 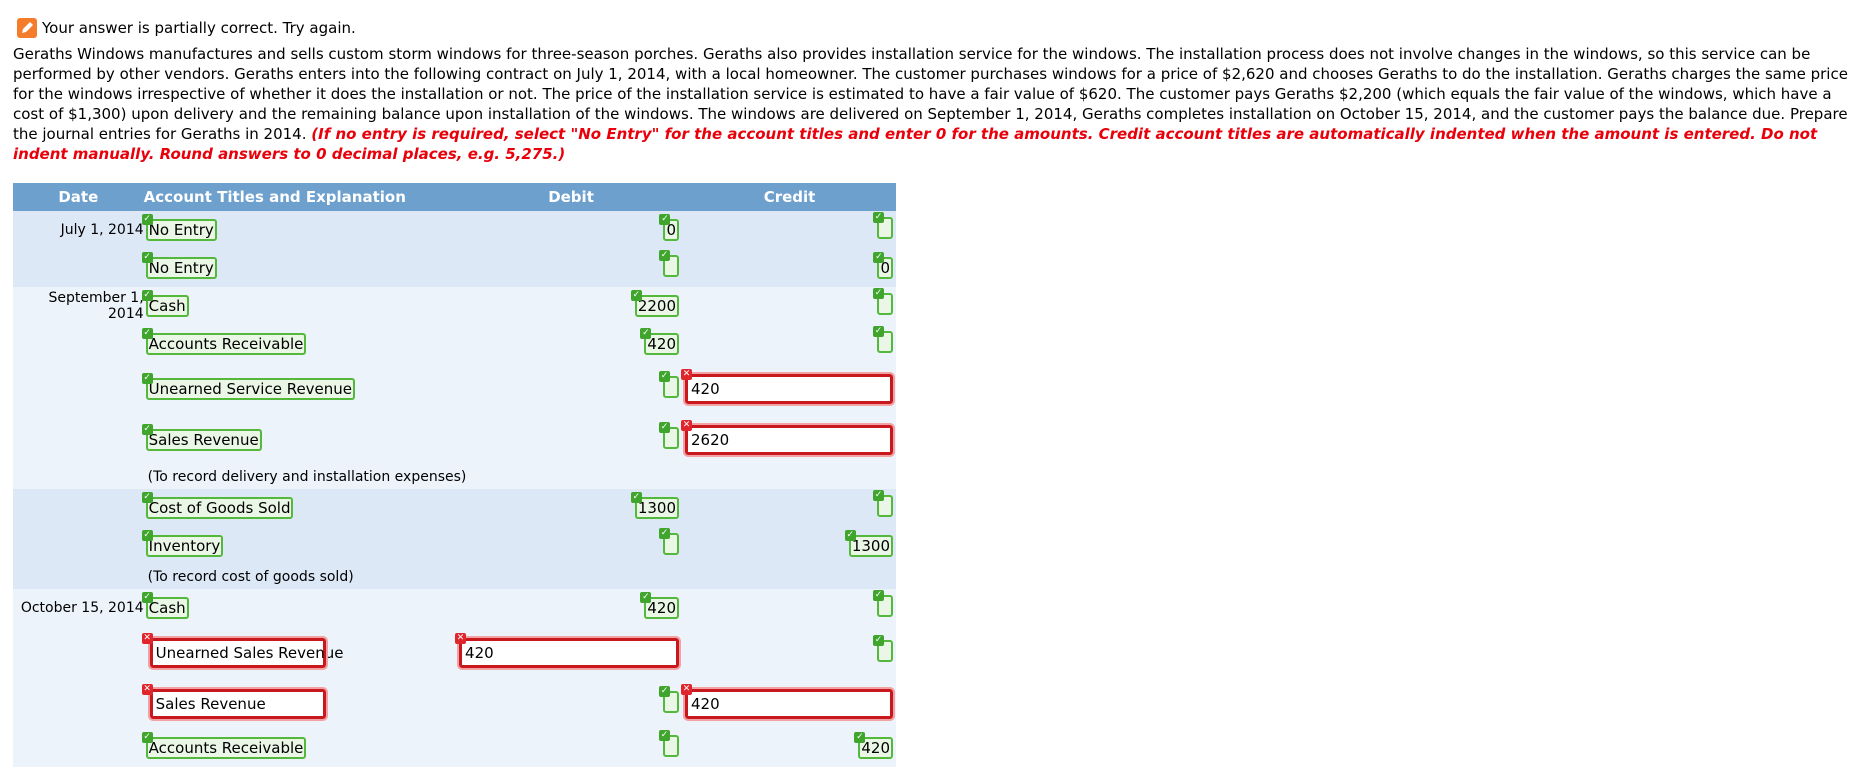 I want to click on account-cell: ✓ Cost of Goods Sold, so click(x=300, y=508).